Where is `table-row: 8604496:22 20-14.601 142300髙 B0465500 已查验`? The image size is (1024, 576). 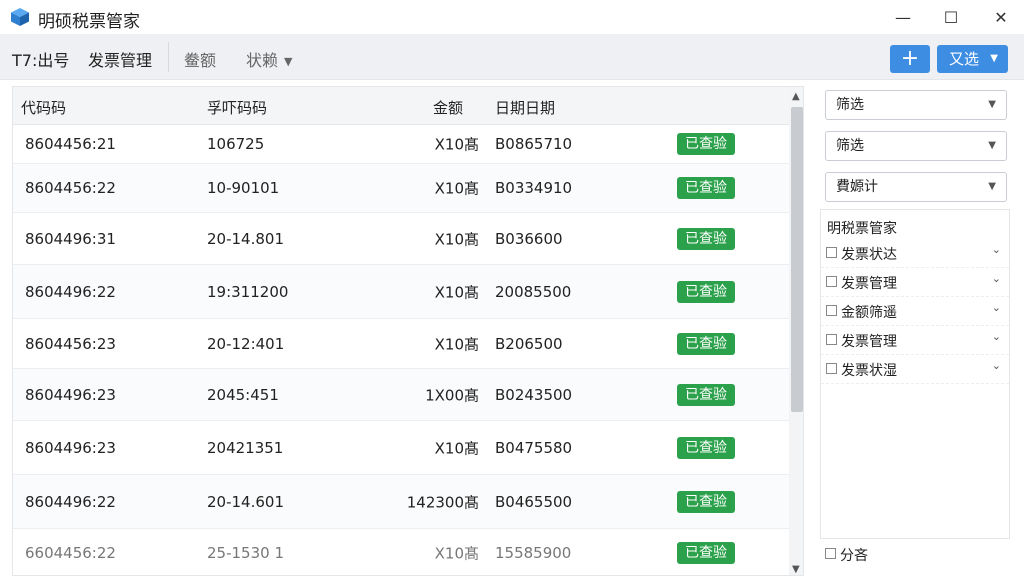
table-row: 8604496:22 20-14.601 142300髙 B0465500 已查验 is located at coordinates (401, 502).